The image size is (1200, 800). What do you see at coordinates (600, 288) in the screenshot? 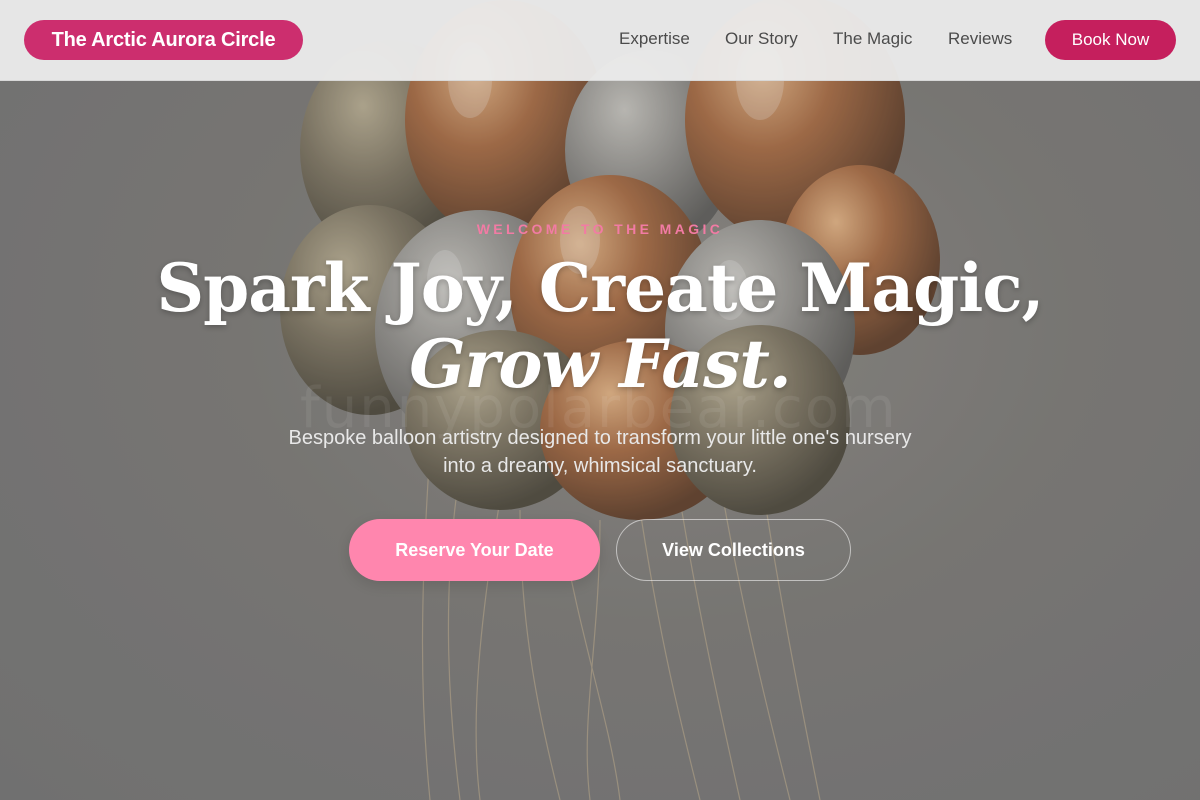
I see `headline-line-1: Spark Joy, Create Magic,` at bounding box center [600, 288].